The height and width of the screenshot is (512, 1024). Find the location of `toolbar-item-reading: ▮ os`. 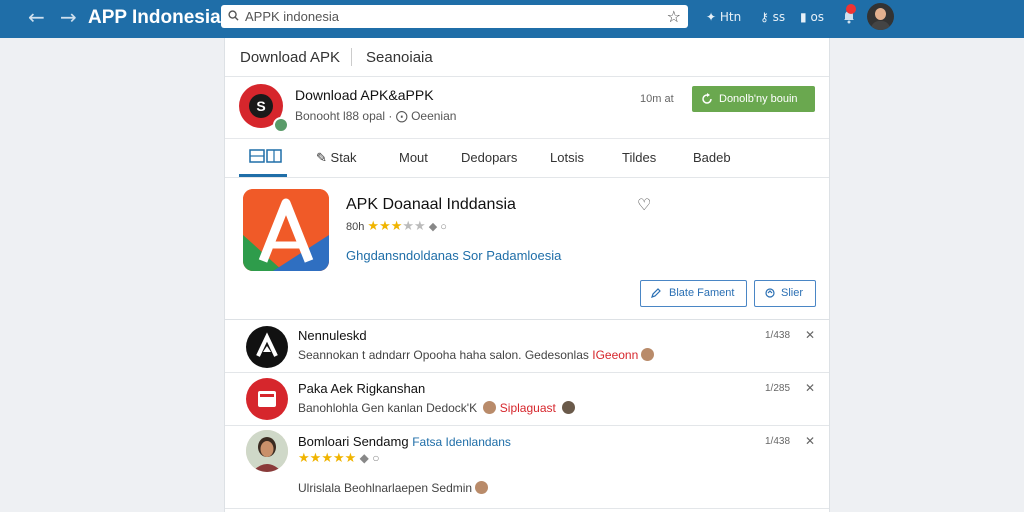

toolbar-item-reading: ▮ os is located at coordinates (812, 17).